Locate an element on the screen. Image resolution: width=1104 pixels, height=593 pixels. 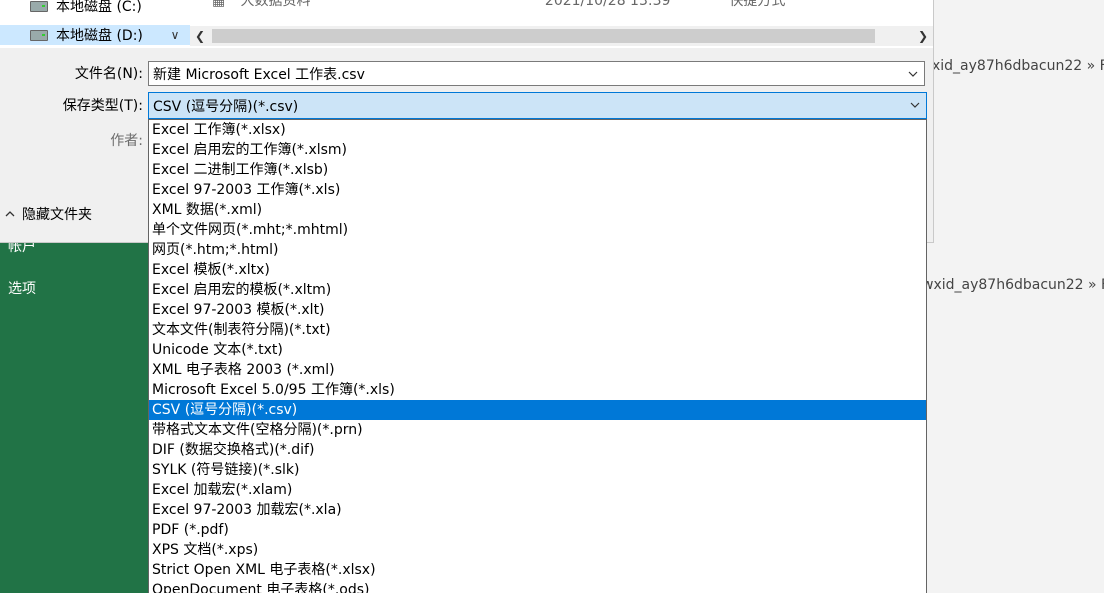
savetype-label: 保存类型(T): is located at coordinates (102, 106).